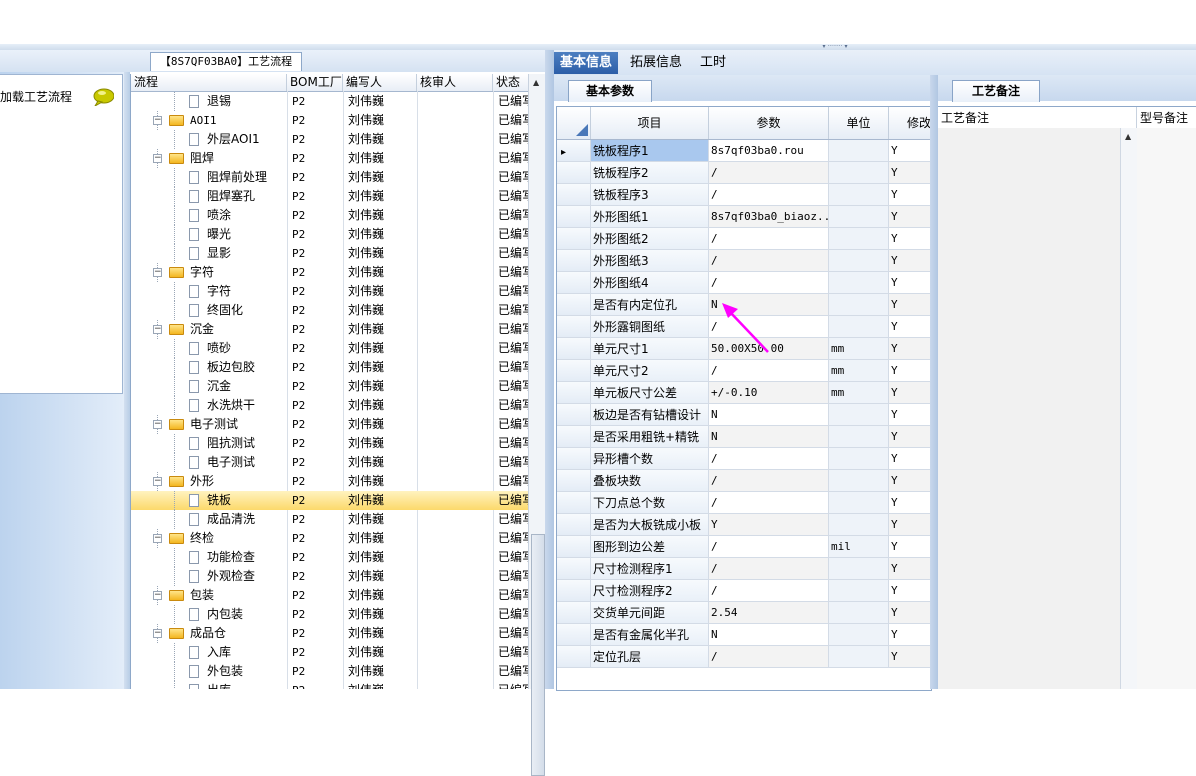 The height and width of the screenshot is (776, 1196). I want to click on tree-row: − 电子测试 P2 刘伟巍 已编写, so click(330, 424).